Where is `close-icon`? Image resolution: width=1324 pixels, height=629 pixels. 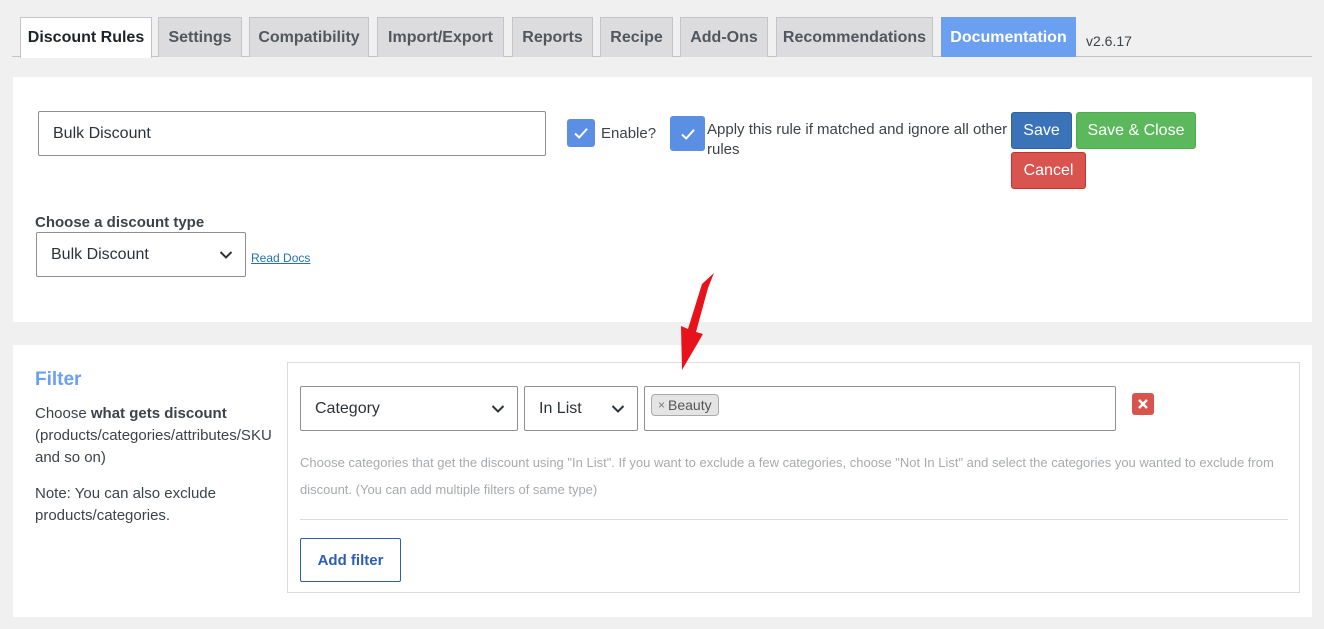 close-icon is located at coordinates (1143, 404).